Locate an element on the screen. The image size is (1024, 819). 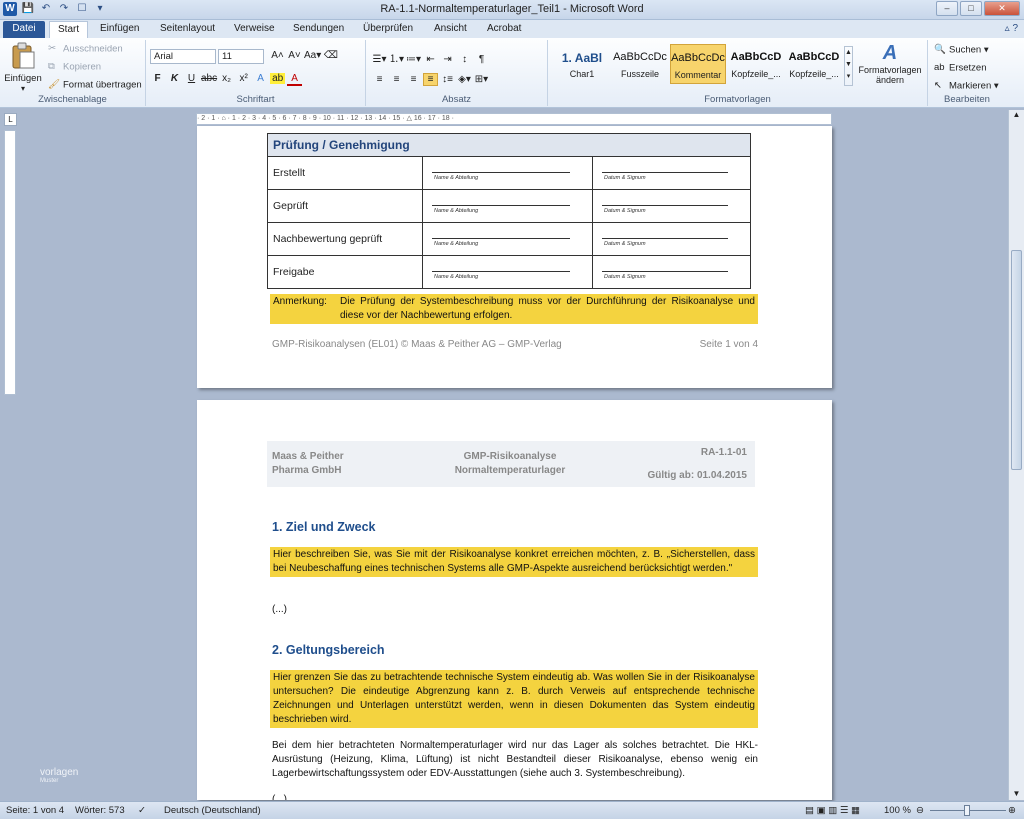
tab-file: Datei is located at coordinates (24, 29).